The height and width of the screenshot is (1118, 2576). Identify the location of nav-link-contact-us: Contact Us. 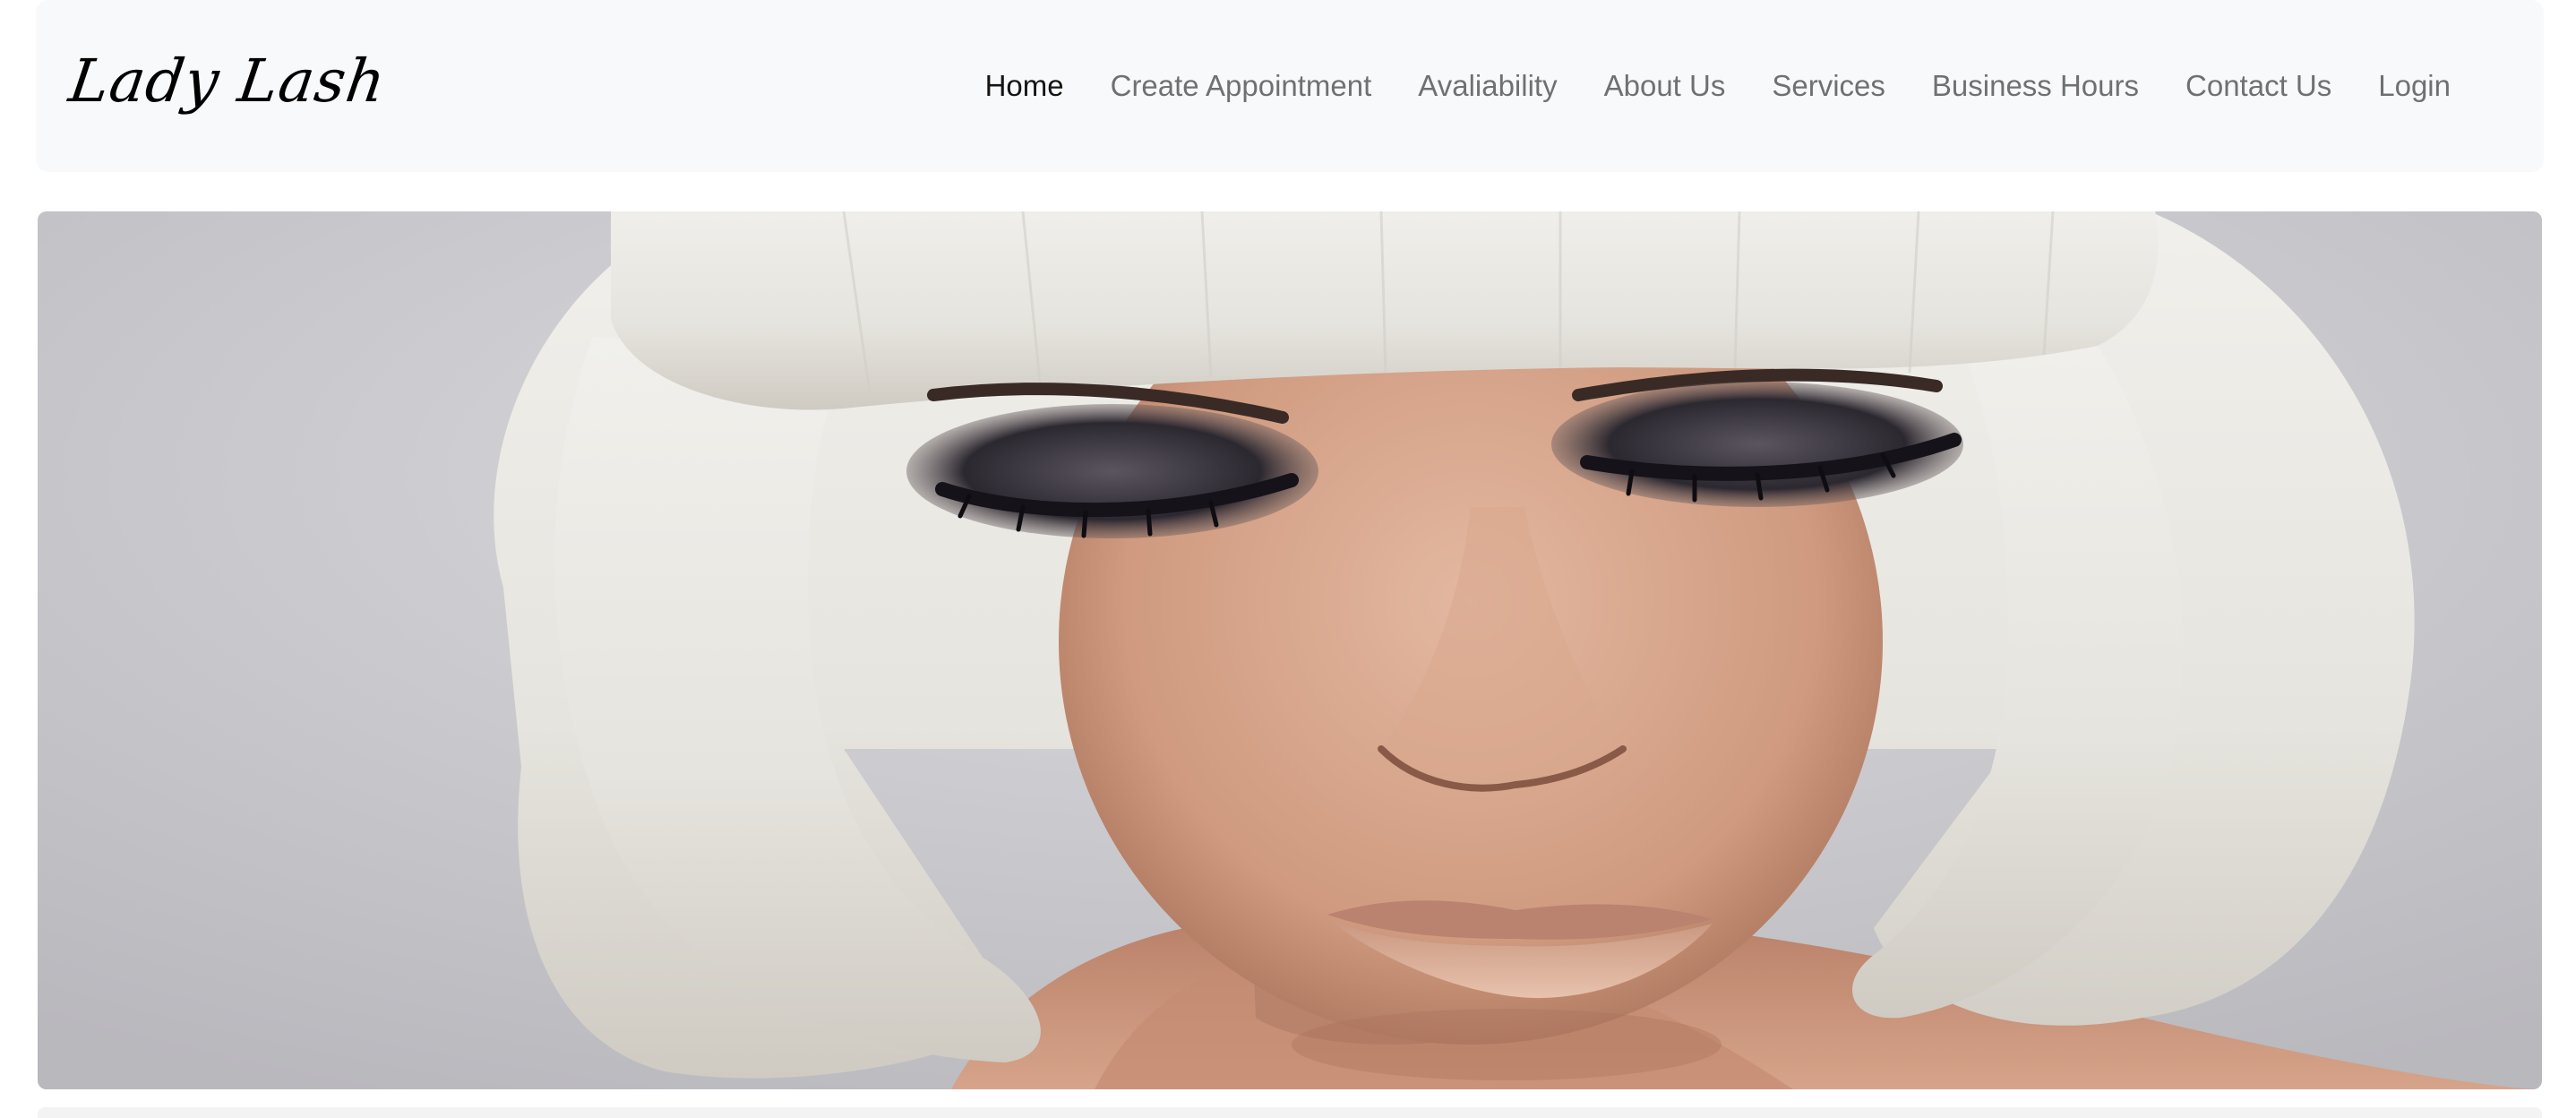
(2258, 86).